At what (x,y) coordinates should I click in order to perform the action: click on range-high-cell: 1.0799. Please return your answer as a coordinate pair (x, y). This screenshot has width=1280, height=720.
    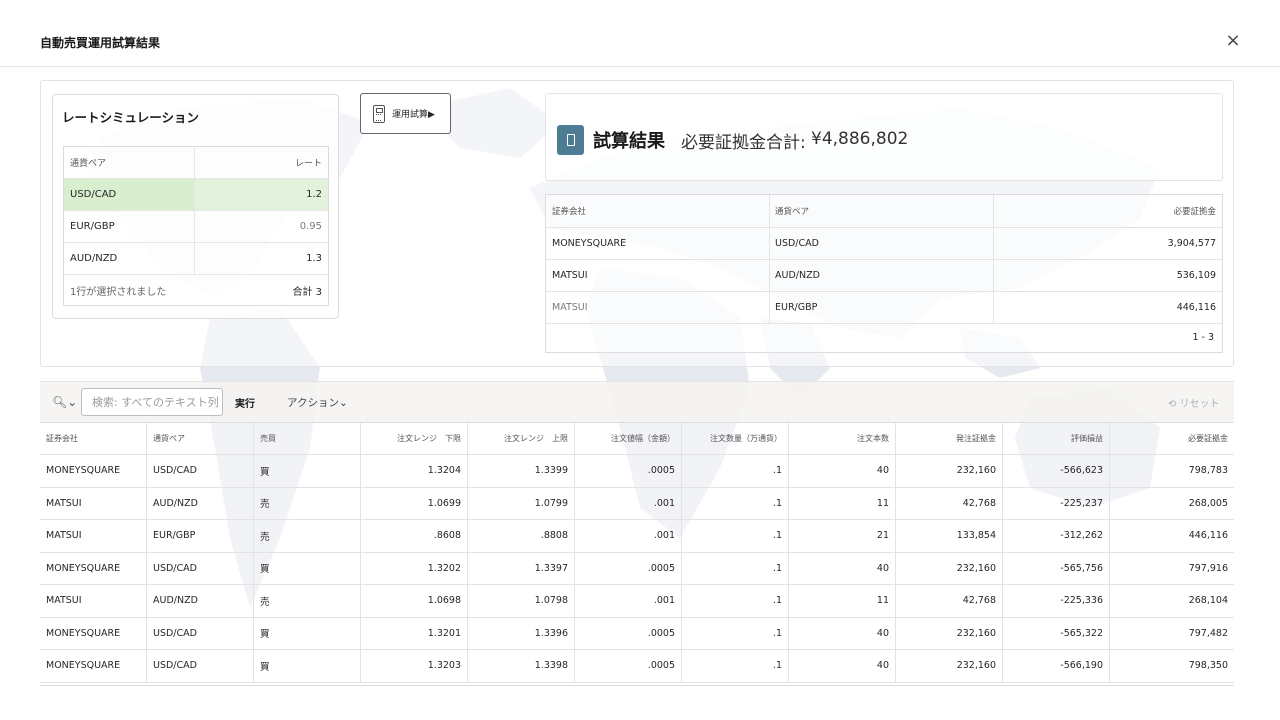
    Looking at the image, I should click on (521, 503).